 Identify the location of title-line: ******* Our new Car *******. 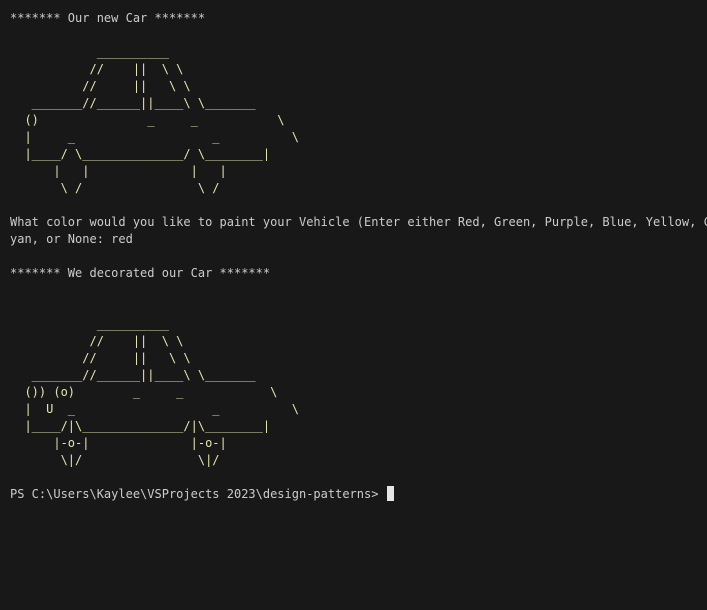
(108, 18).